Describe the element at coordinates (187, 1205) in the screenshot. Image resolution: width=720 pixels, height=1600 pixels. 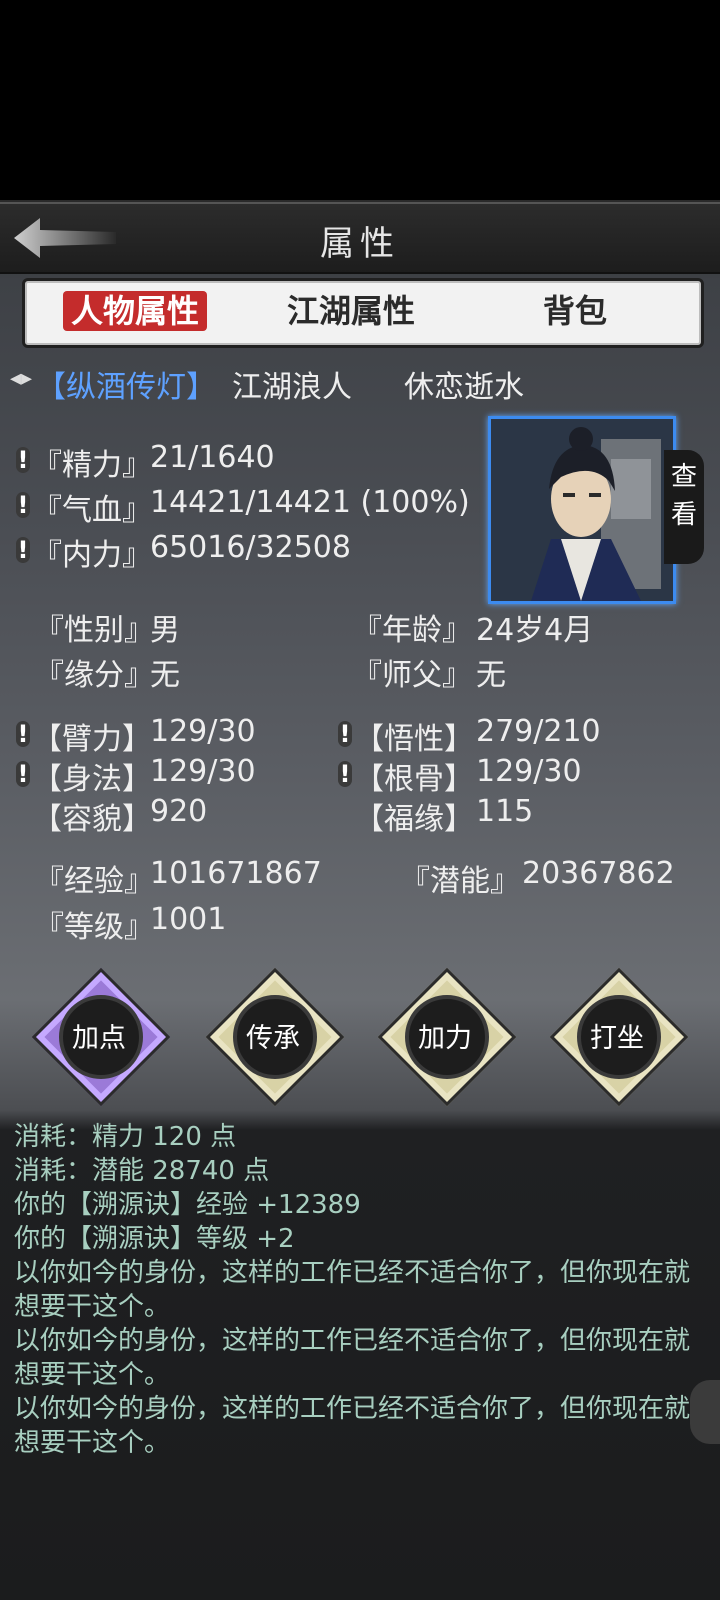
I see `log-line: 你的【溯源诀】经验 +12389` at that location.